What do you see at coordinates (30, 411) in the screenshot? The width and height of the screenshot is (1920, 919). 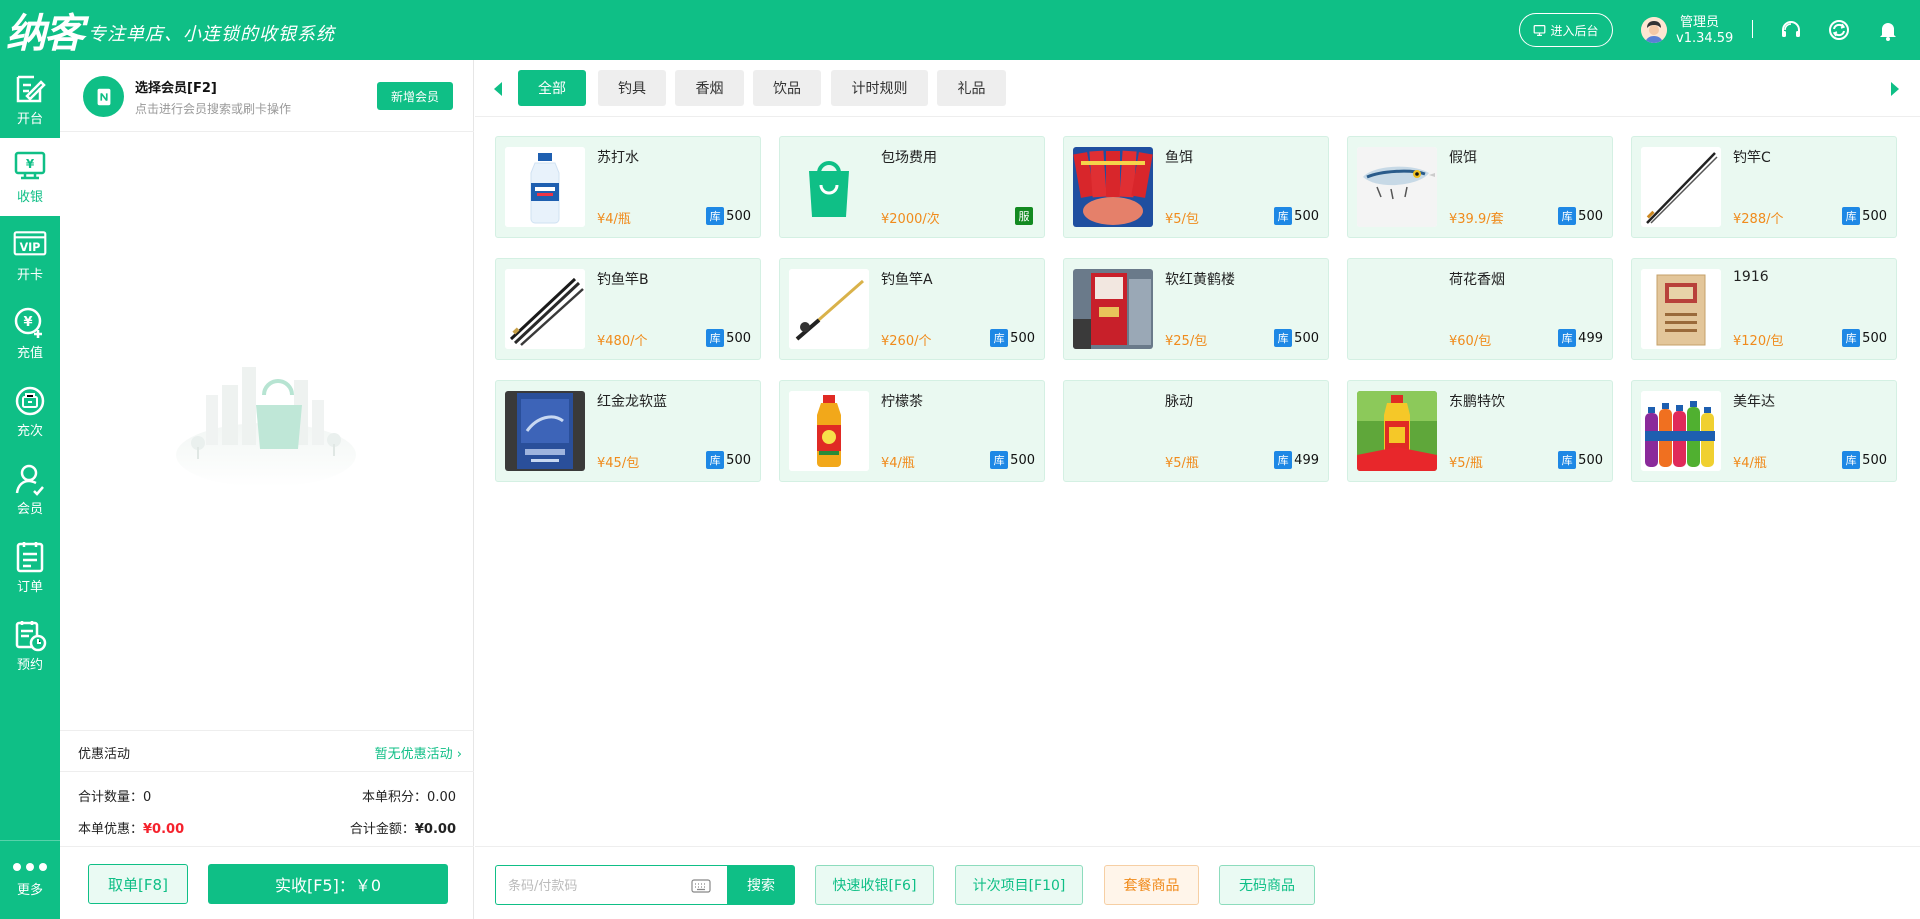 I see `sidebar-item-recharge-times: 充次` at bounding box center [30, 411].